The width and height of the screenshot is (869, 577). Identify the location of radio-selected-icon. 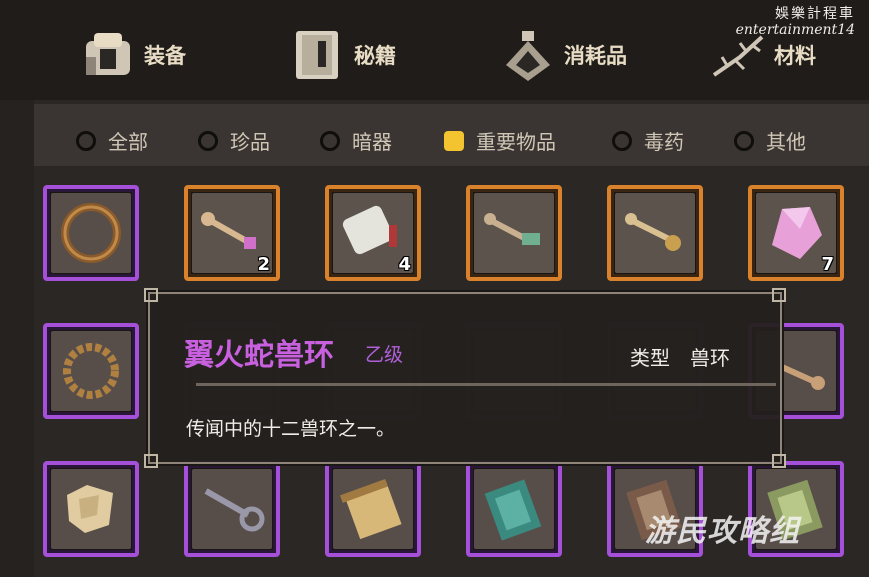
(454, 140).